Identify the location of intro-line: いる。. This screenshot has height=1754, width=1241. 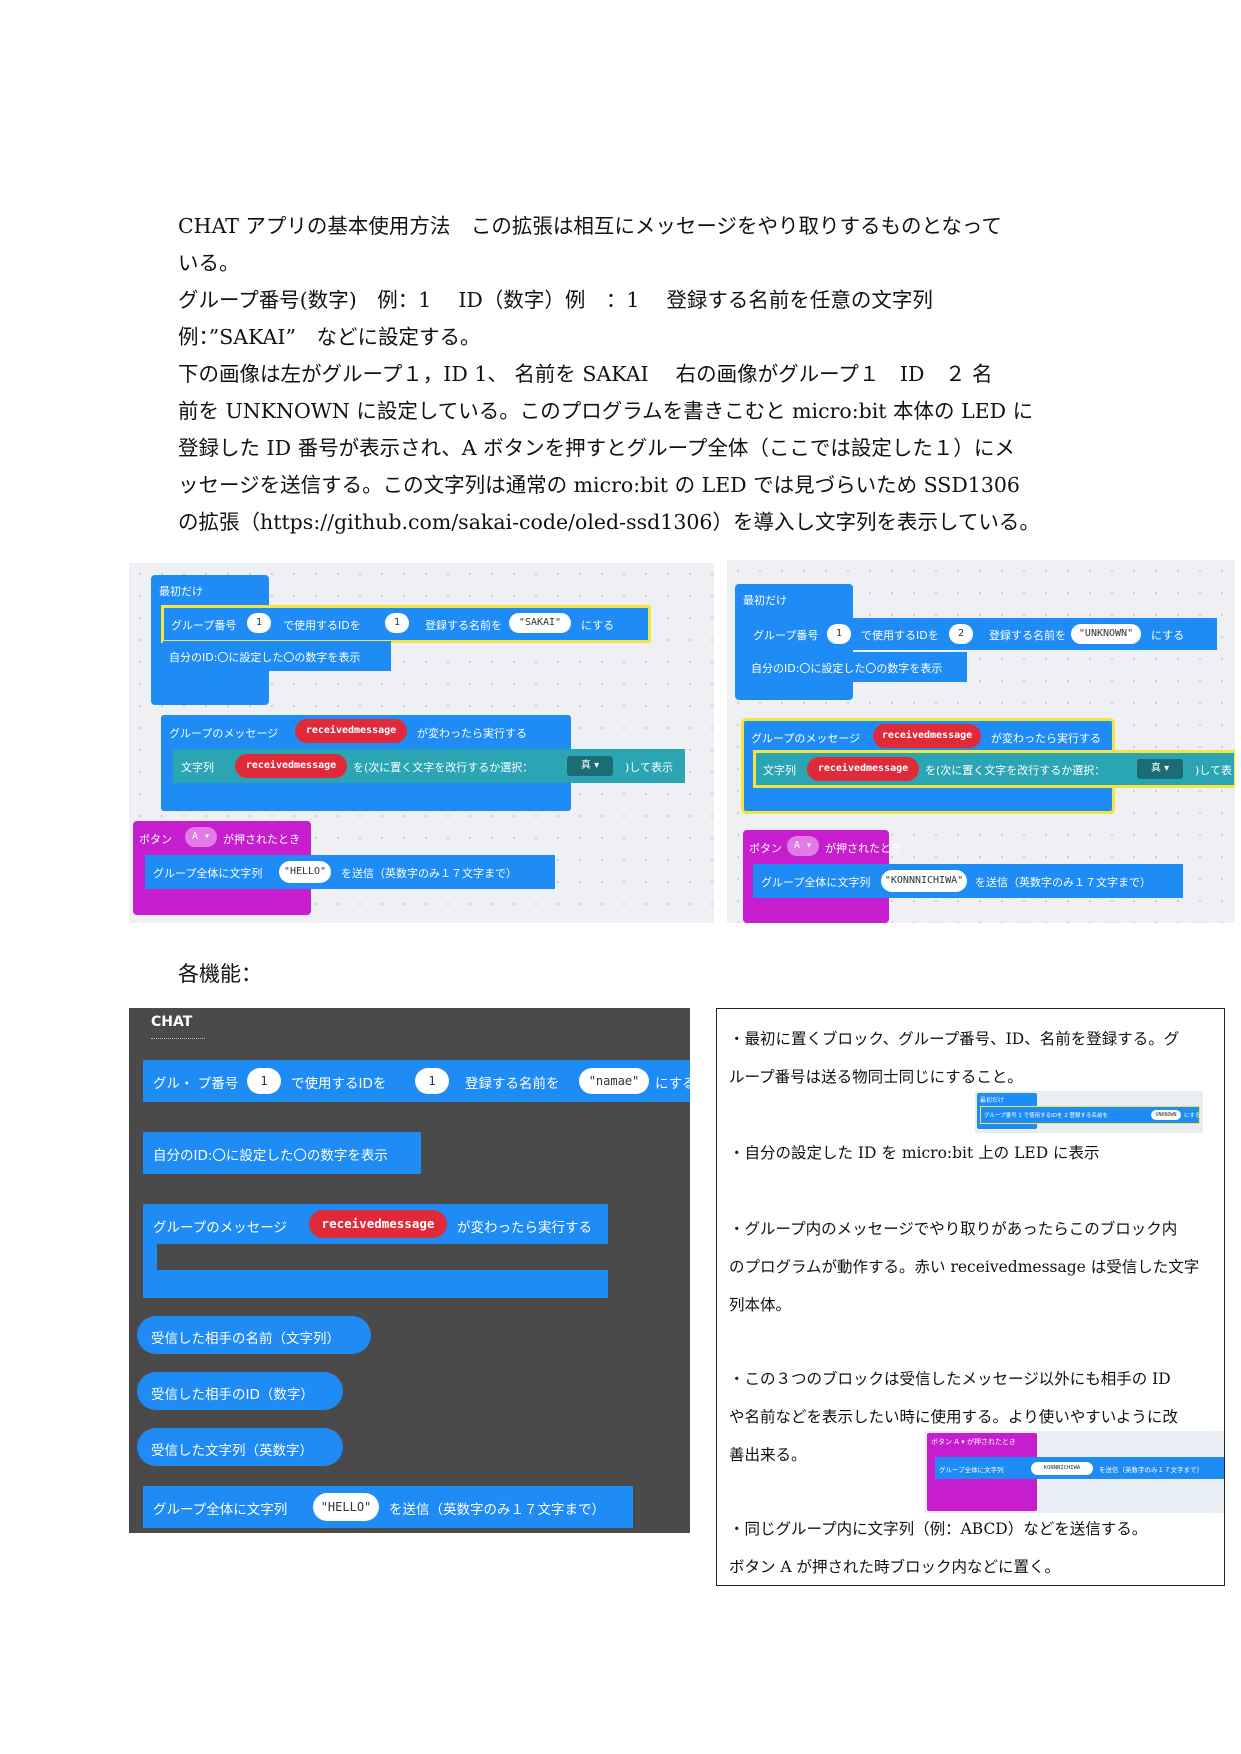
(209, 263).